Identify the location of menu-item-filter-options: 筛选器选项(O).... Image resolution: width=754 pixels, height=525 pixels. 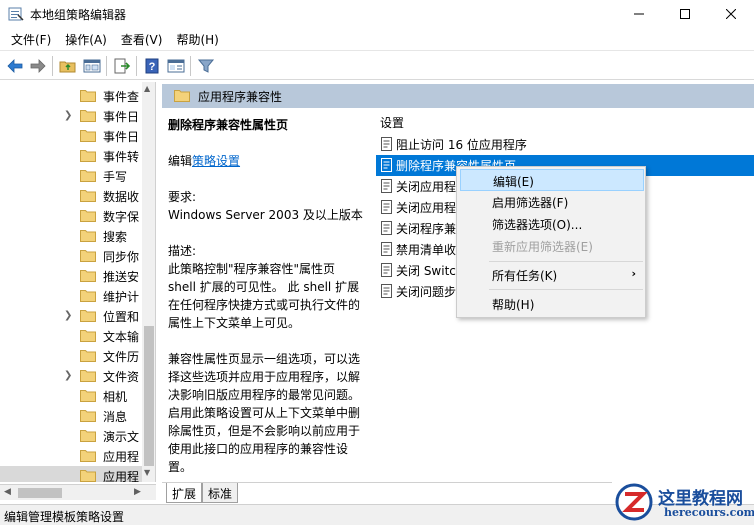
(552, 224).